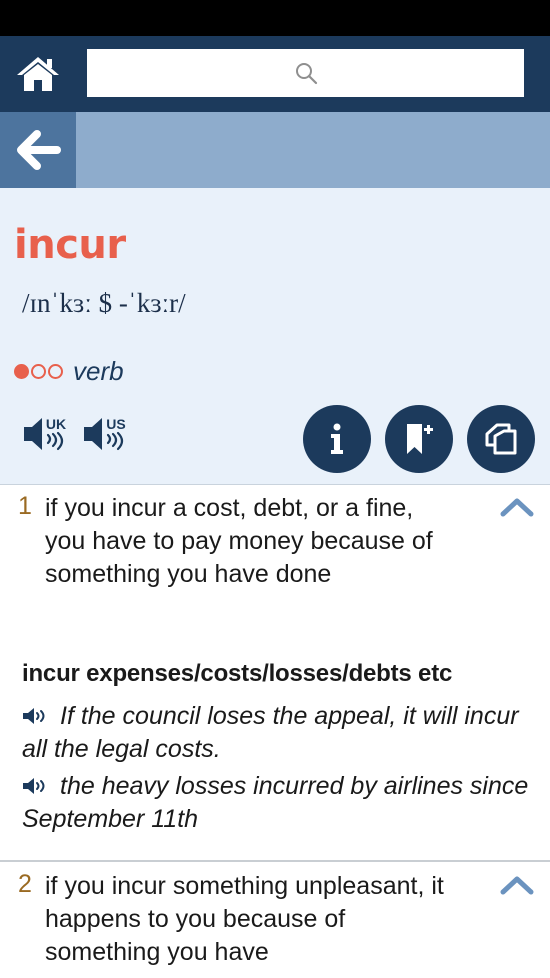 The height and width of the screenshot is (978, 550). I want to click on copy-button, so click(501, 439).